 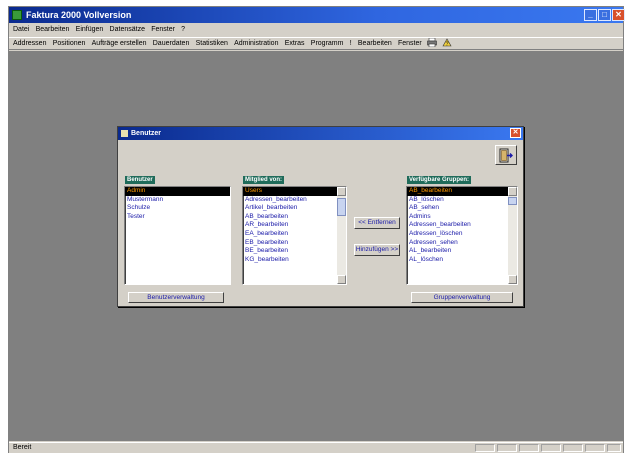 What do you see at coordinates (176, 297) in the screenshot?
I see `benutzerverwaltung-button: Benutzerverwaltung` at bounding box center [176, 297].